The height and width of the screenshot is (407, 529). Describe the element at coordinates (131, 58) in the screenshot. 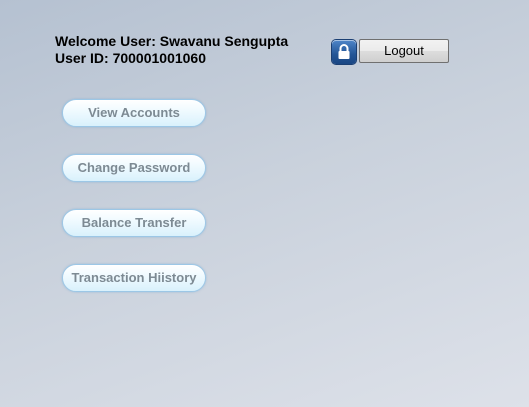

I see `user-id-text: User ID: 700001001060` at that location.